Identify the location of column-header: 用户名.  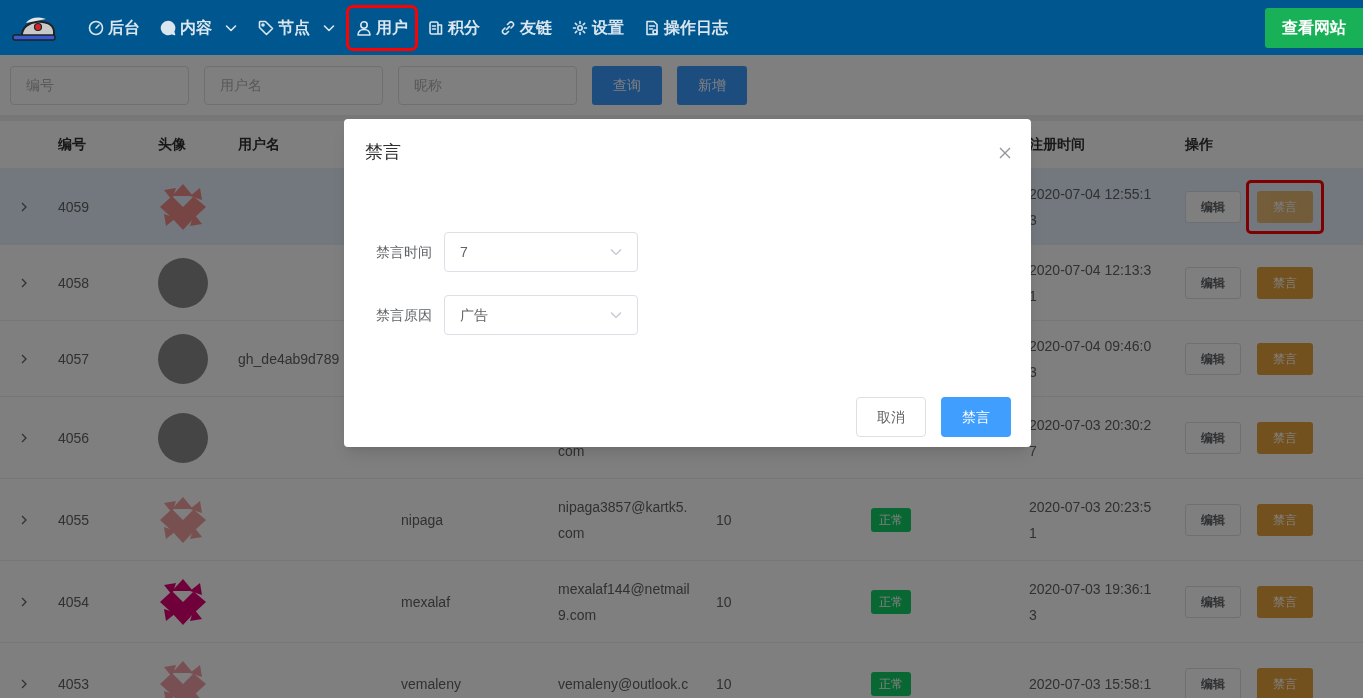
(259, 144).